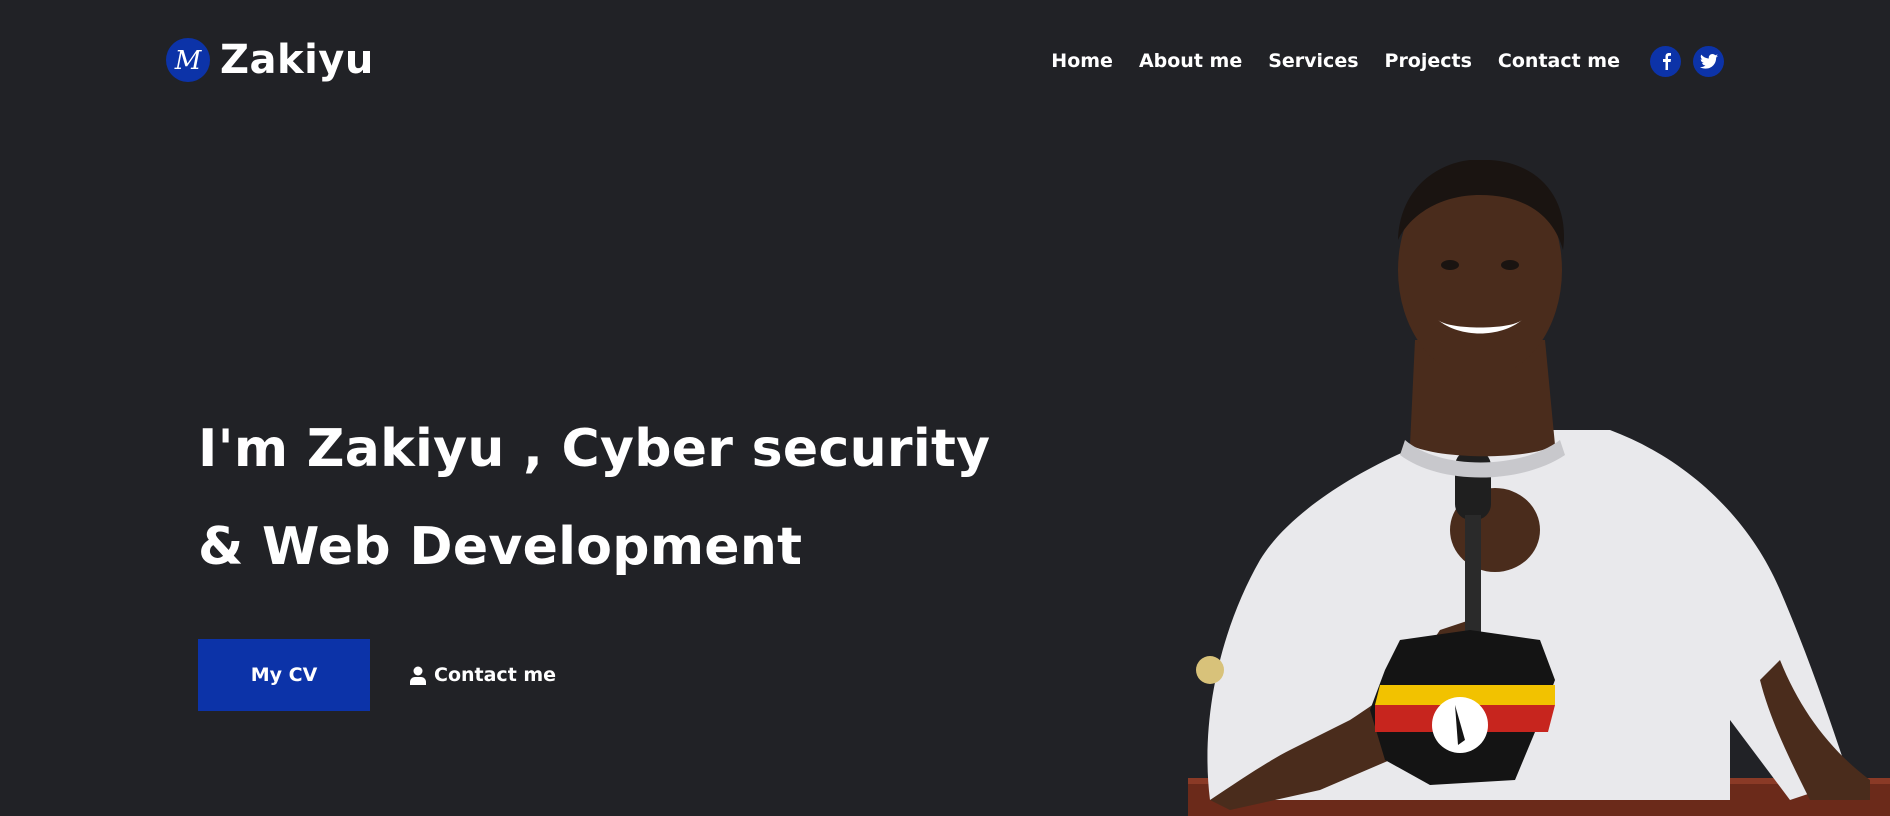  I want to click on nav-item-about: About me, so click(1190, 61).